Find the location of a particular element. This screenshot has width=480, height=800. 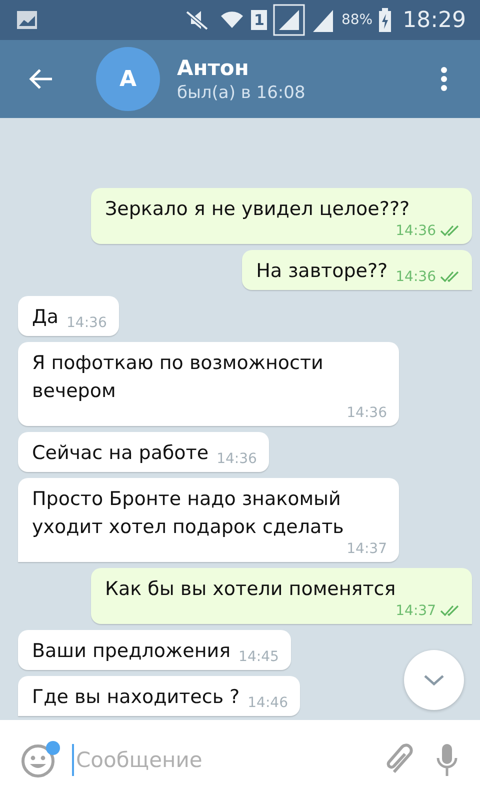

message-text: Как бы вы хотели поменятся is located at coordinates (250, 589).